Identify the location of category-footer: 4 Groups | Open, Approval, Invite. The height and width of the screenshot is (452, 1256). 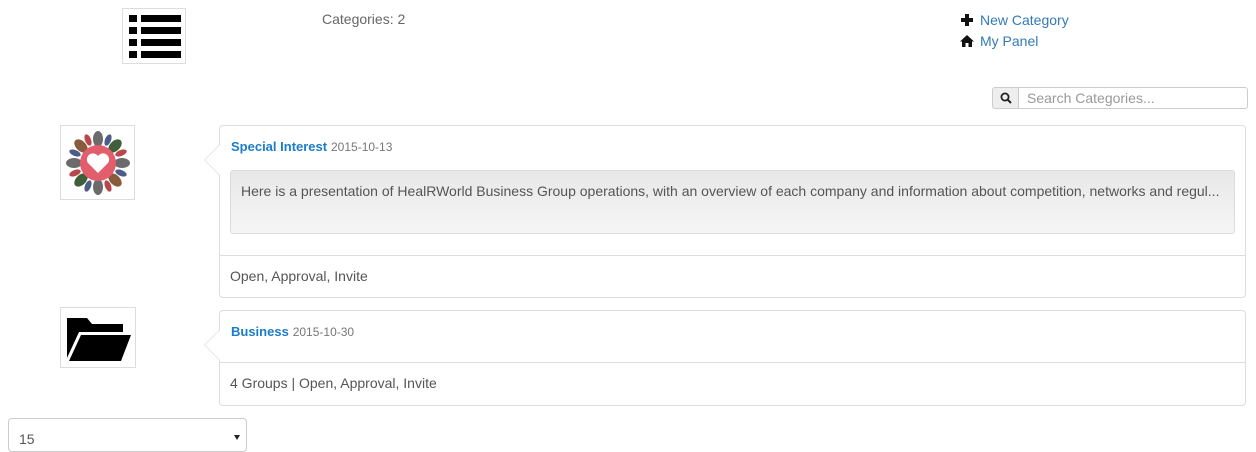
(732, 383).